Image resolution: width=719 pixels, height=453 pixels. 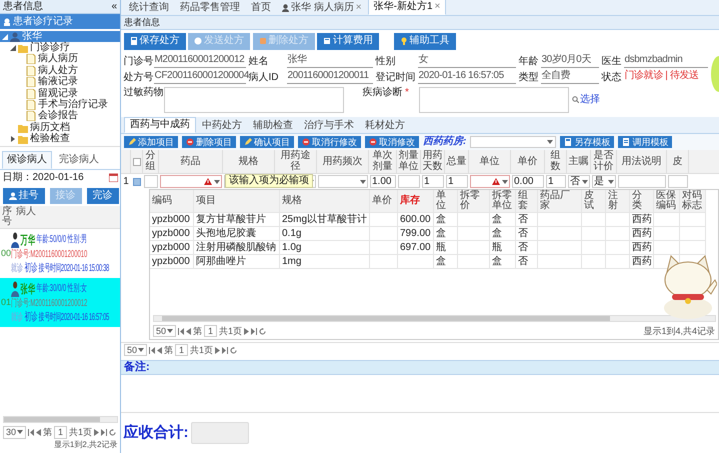 What do you see at coordinates (60, 48) in the screenshot?
I see `tree-item: 门诊诊疗` at bounding box center [60, 48].